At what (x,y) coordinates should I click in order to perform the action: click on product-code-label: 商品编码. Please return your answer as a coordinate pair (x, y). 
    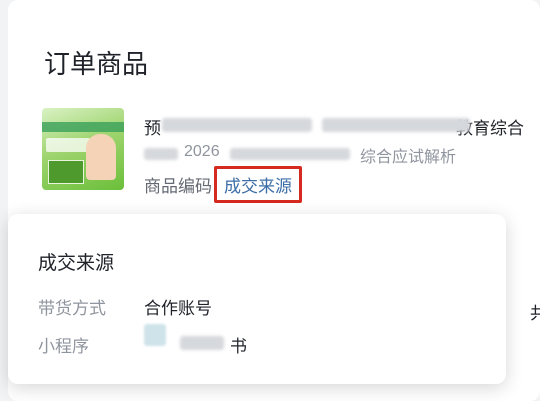
    Looking at the image, I should click on (178, 186).